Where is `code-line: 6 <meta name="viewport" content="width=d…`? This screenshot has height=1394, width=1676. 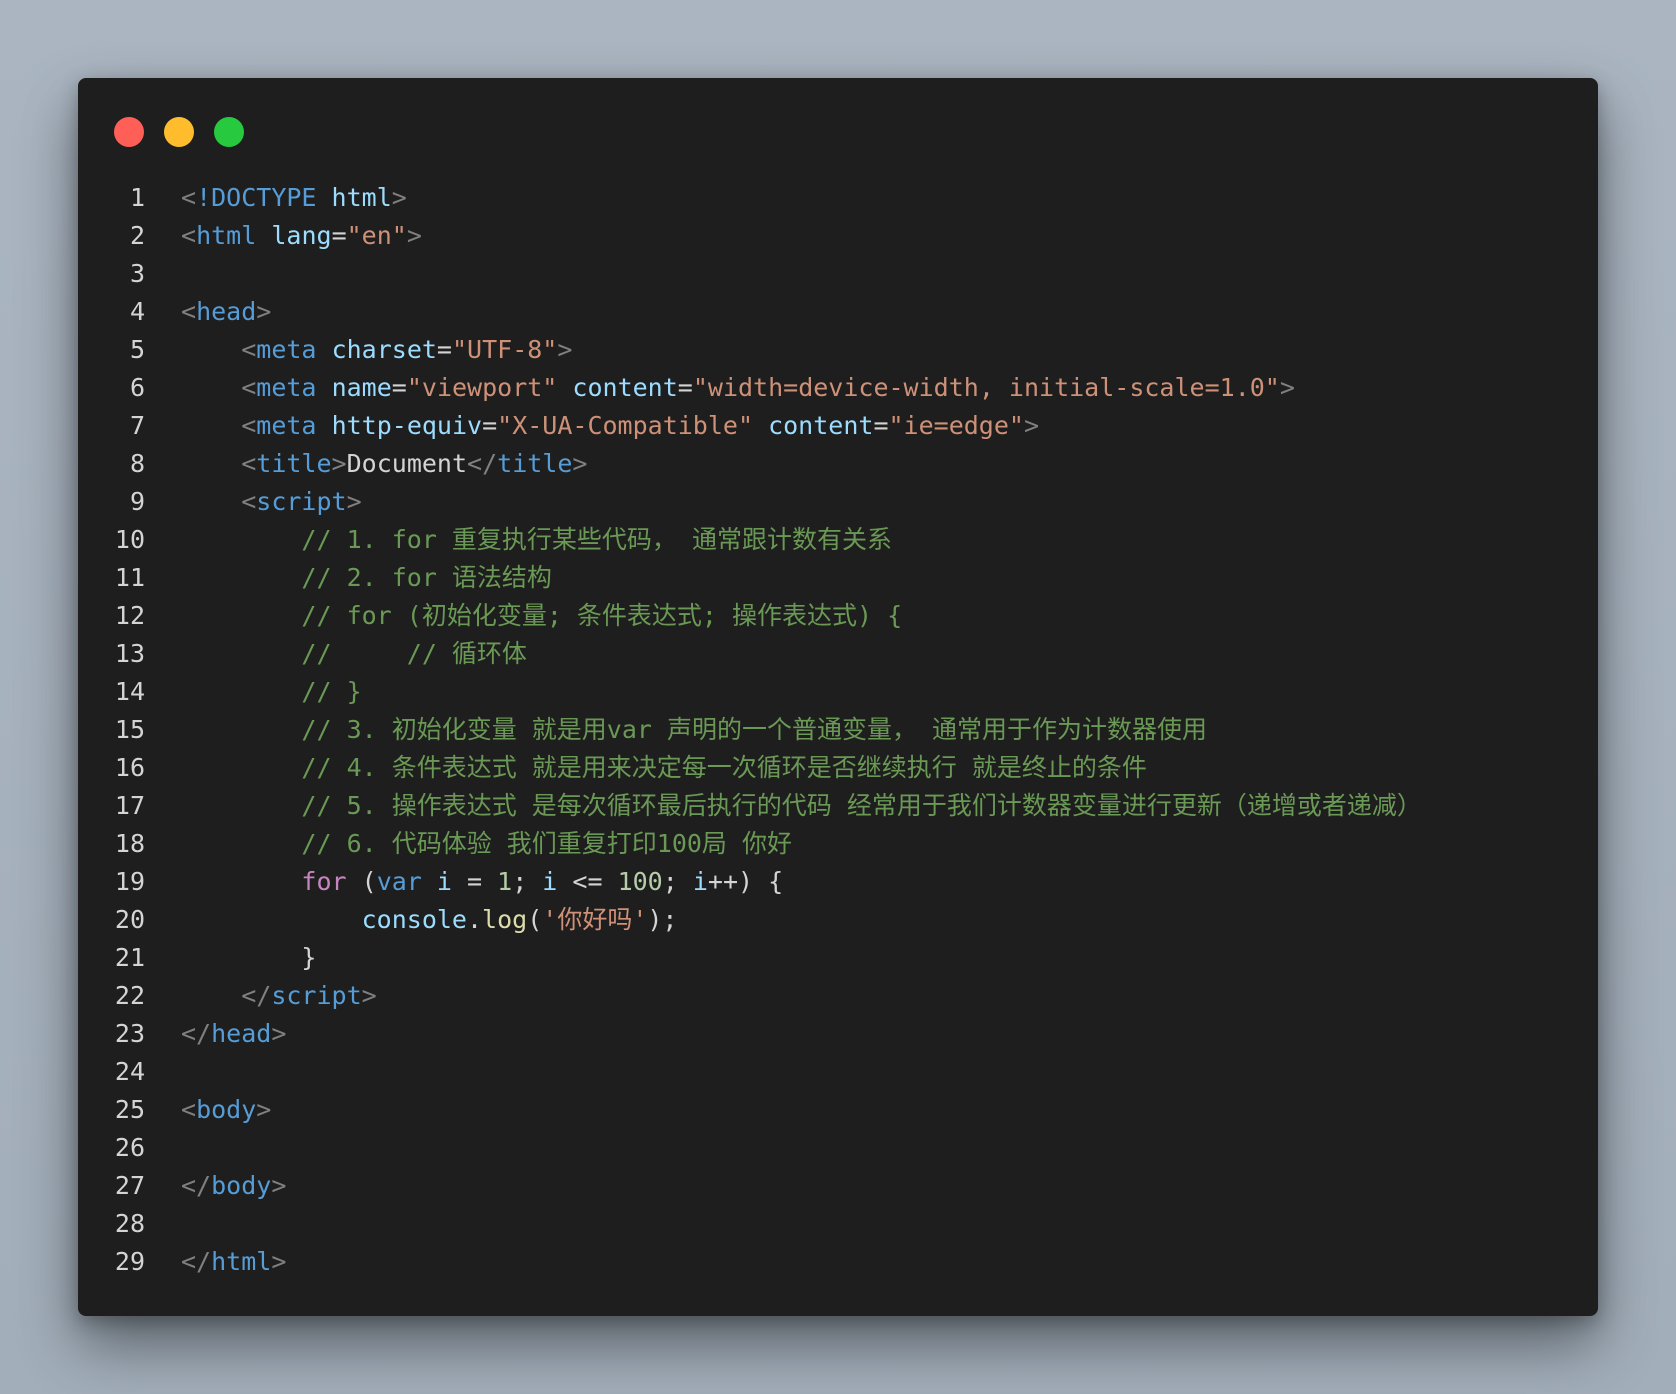 code-line: 6 <meta name="viewport" content="width=d… is located at coordinates (838, 388).